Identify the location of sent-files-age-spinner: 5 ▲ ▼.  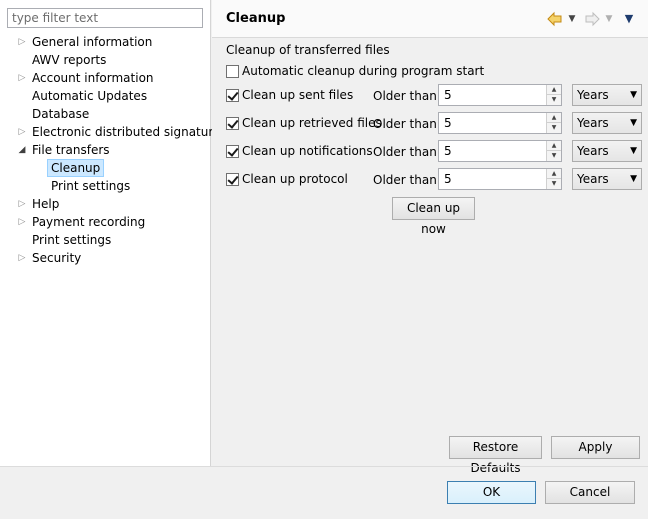
(500, 95).